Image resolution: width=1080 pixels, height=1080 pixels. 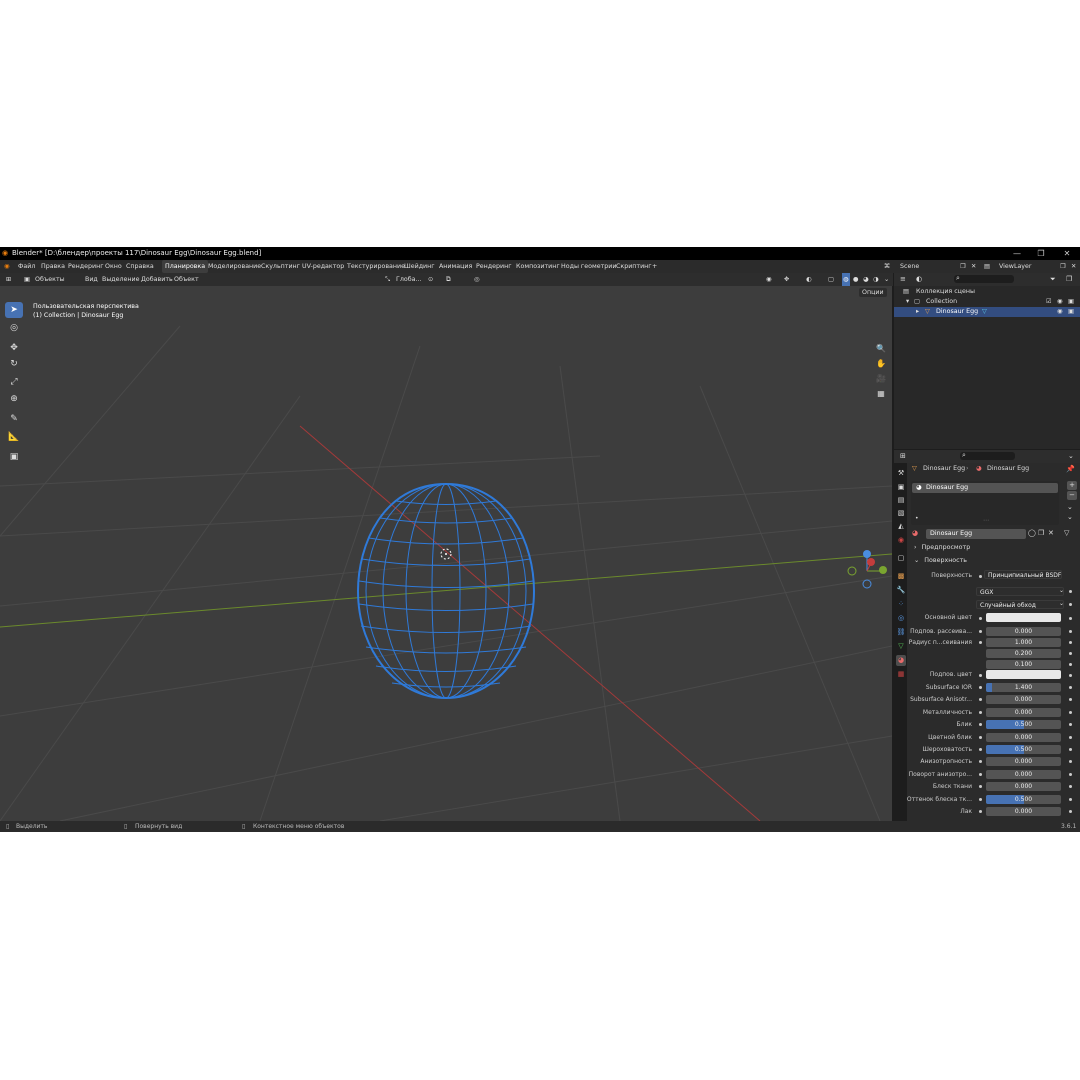 What do you see at coordinates (1071, 302) in the screenshot?
I see `render-camera-icon: ▣` at bounding box center [1071, 302].